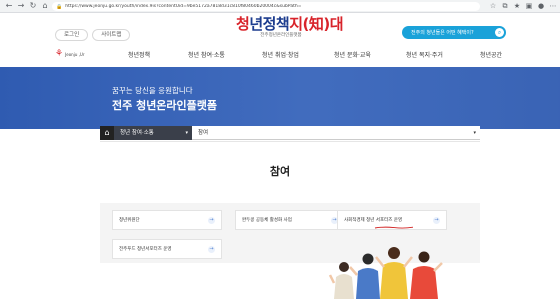  Describe the element at coordinates (523, 6) in the screenshot. I see `browser-actions: ☆ ⧉ ★ ▣ ● ⋯` at that location.